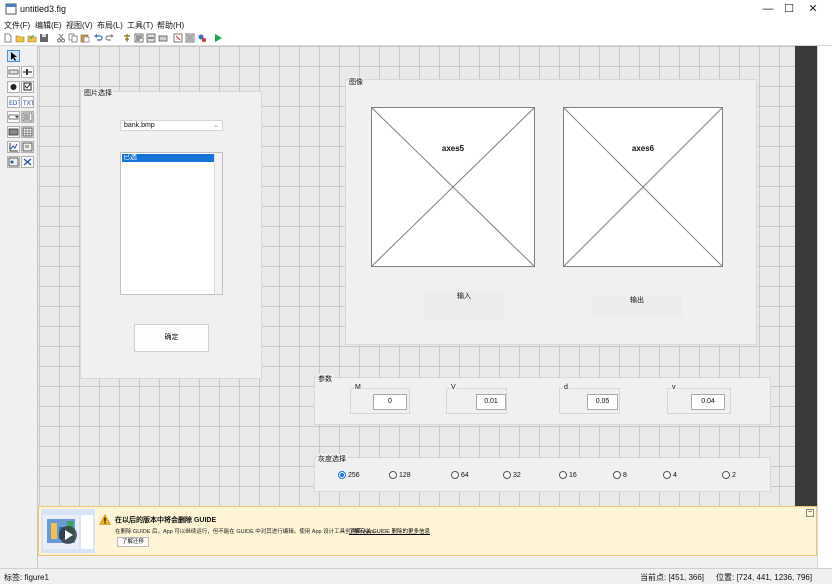 This screenshot has height=584, width=832. I want to click on axes5-placeholder, so click(453, 187).